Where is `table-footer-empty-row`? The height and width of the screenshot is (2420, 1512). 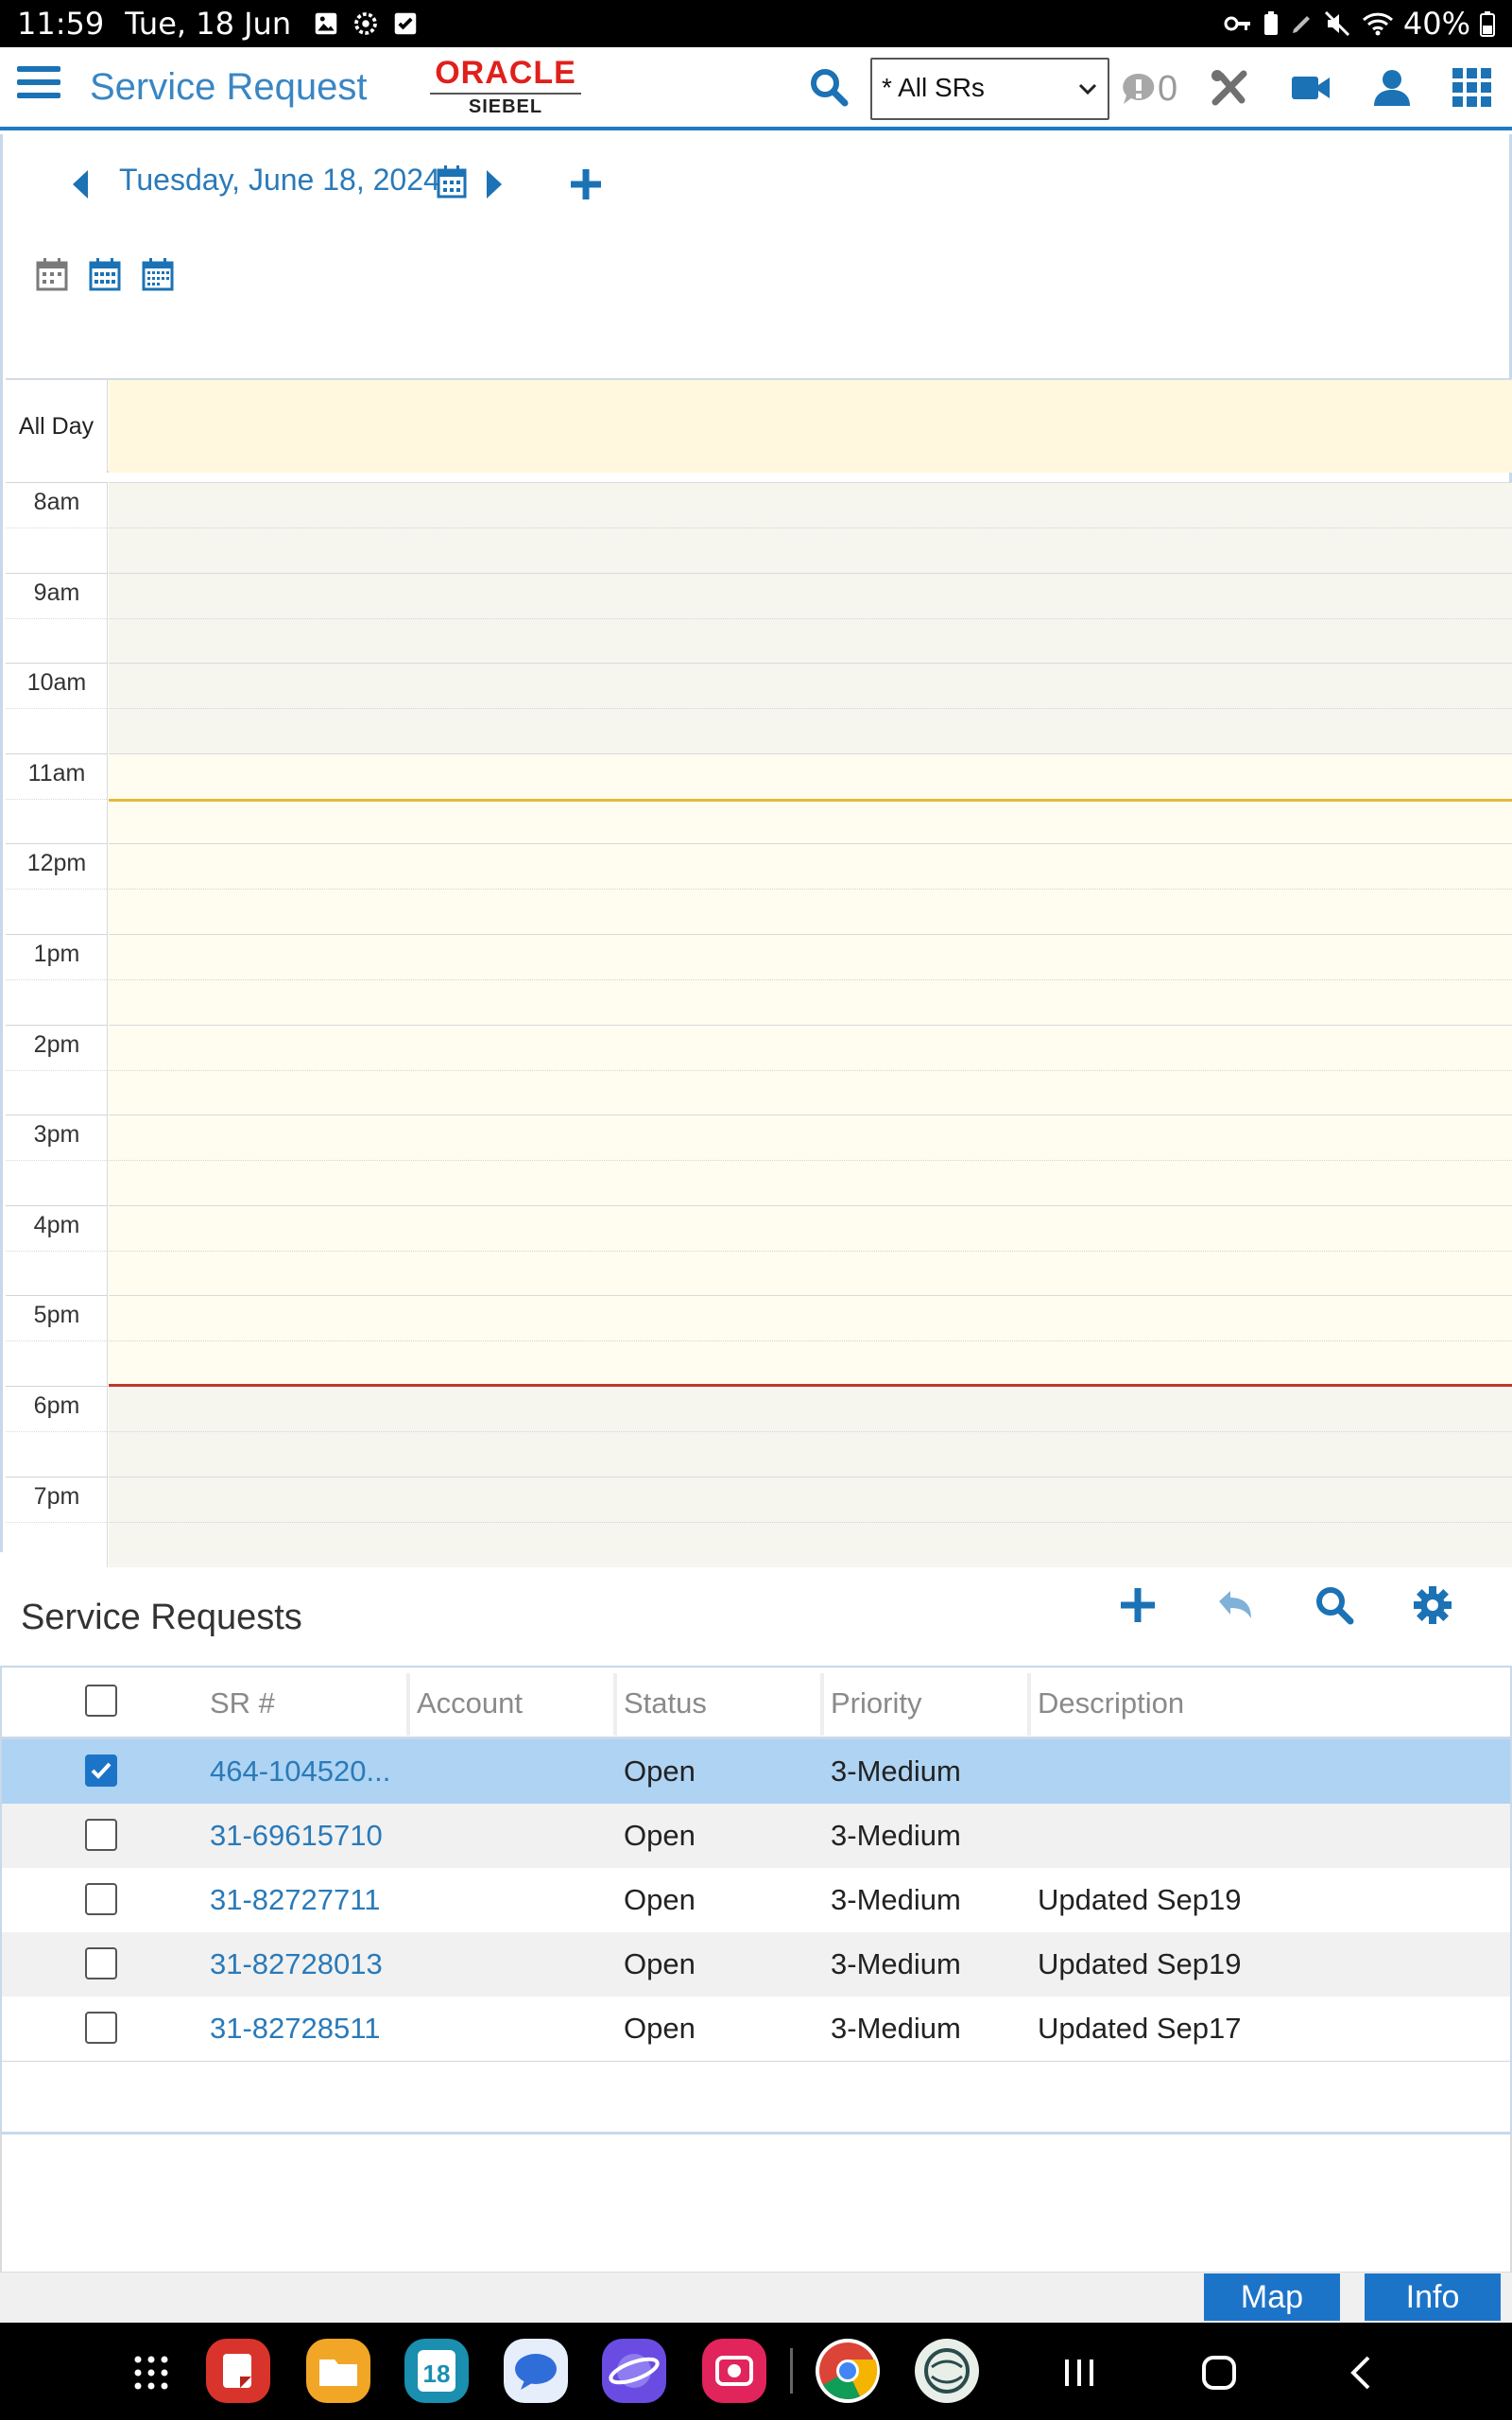 table-footer-empty-row is located at coordinates (756, 2098).